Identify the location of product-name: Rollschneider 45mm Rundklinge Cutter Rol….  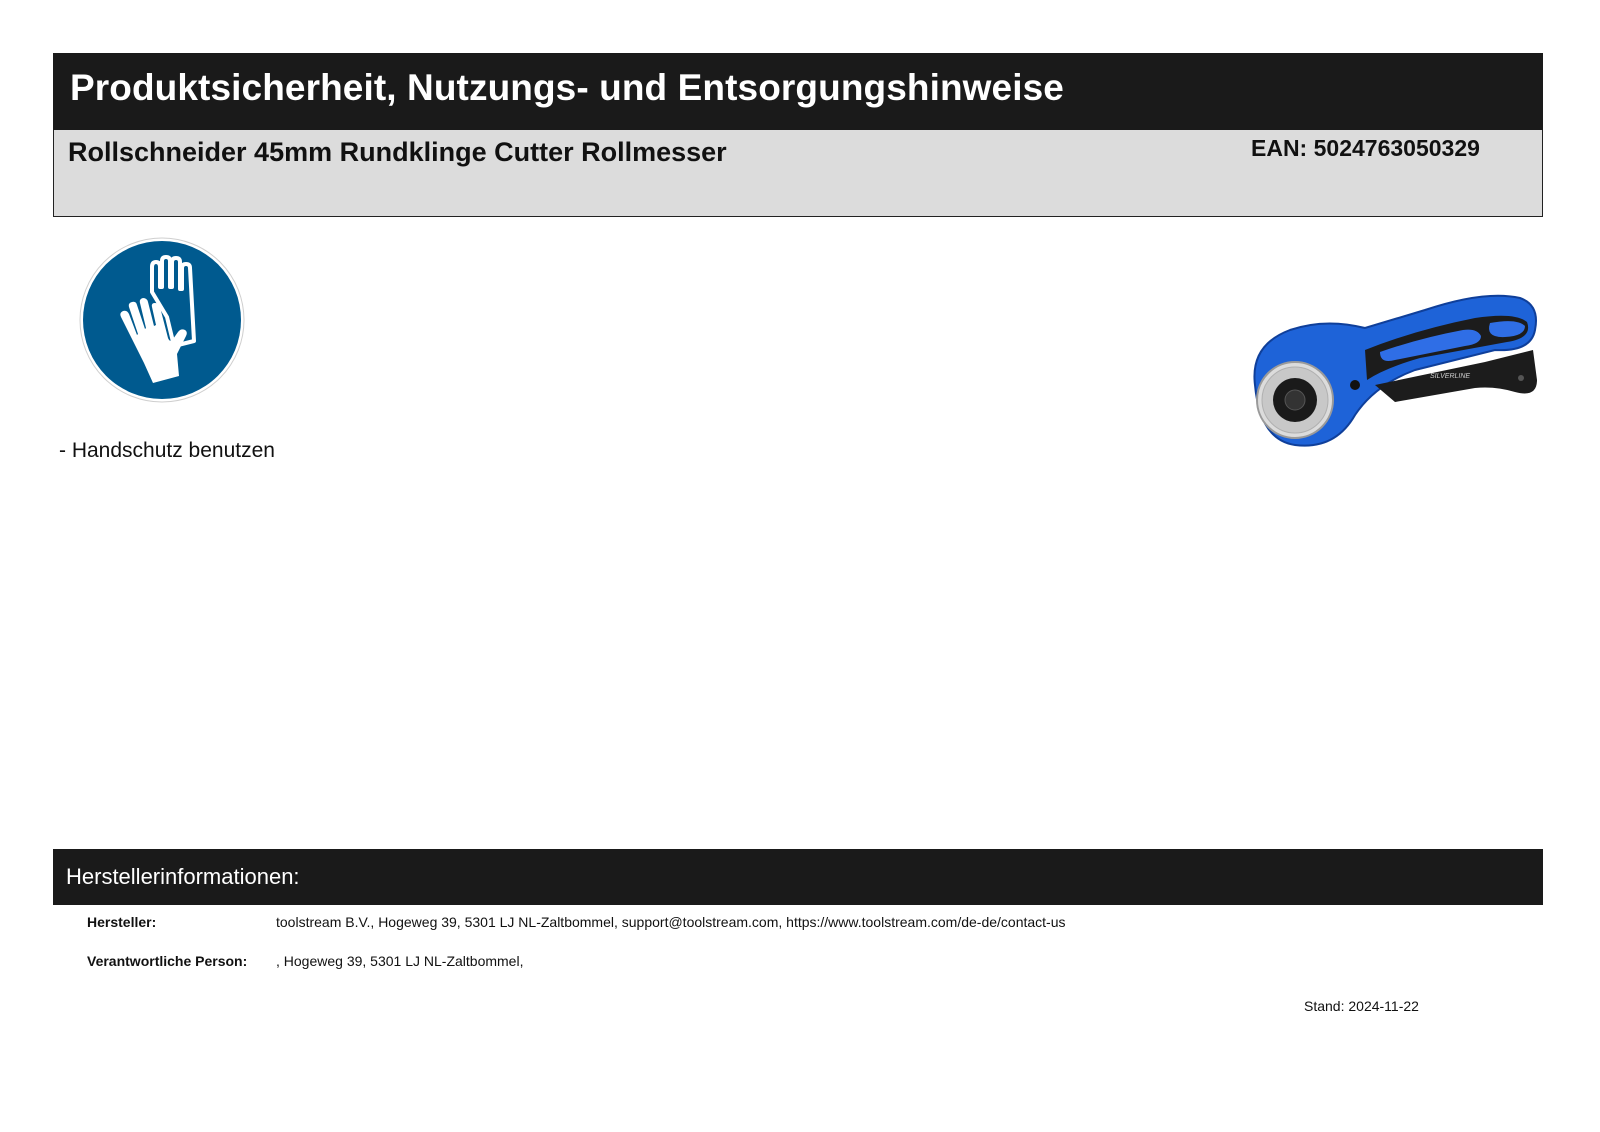
(397, 152).